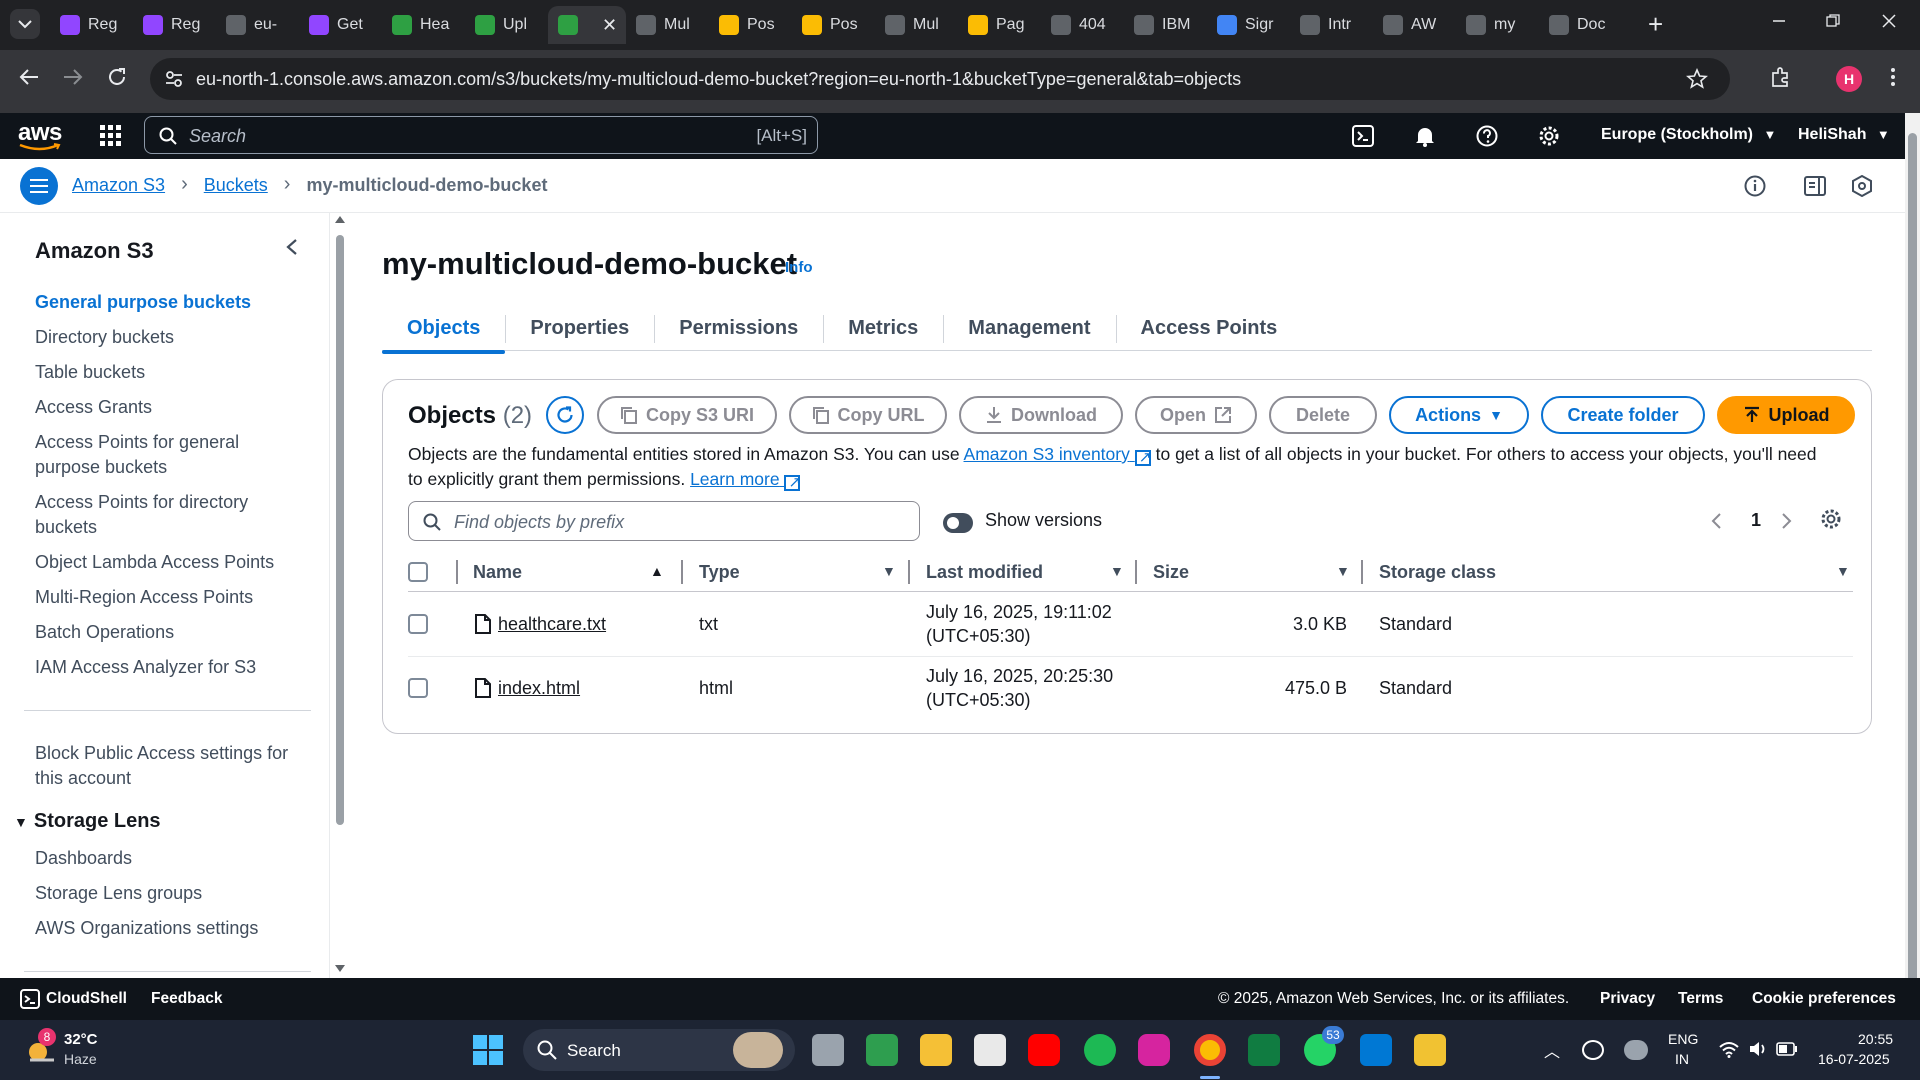 The width and height of the screenshot is (1920, 1080). Describe the element at coordinates (799, 267) in the screenshot. I see `info-link: Info` at that location.